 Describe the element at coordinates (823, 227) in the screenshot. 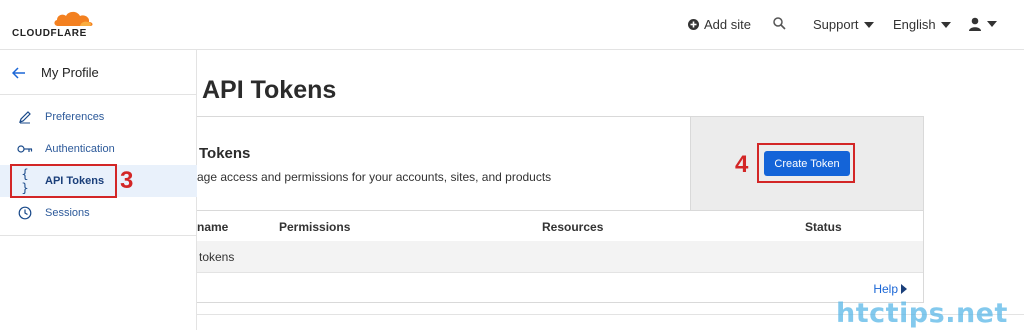

I see `column-header-status: Status` at that location.